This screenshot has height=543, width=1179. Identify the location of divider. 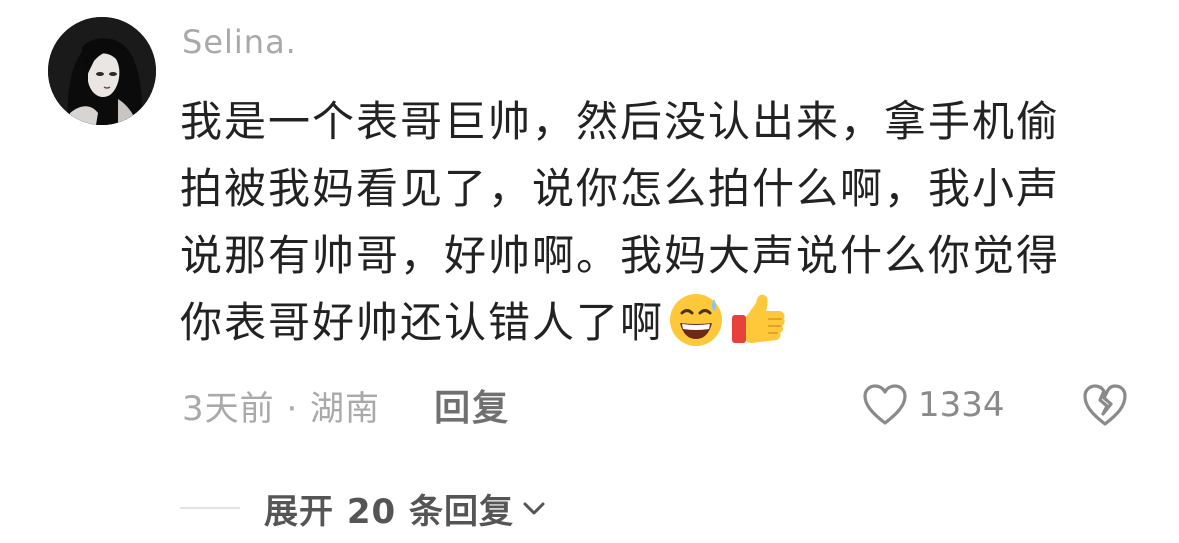
(210, 508).